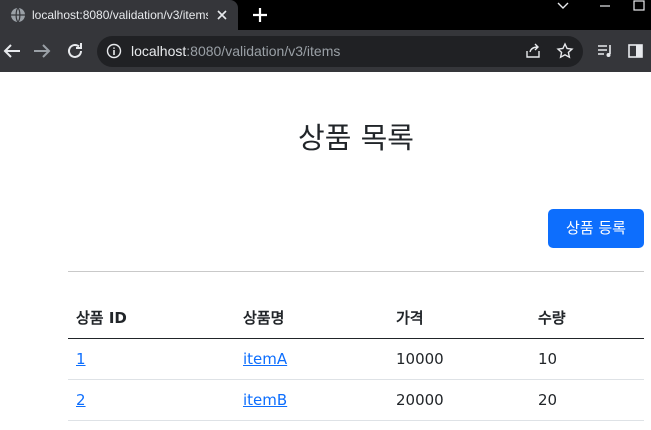 The height and width of the screenshot is (430, 651). I want to click on share-icon, so click(533, 51).